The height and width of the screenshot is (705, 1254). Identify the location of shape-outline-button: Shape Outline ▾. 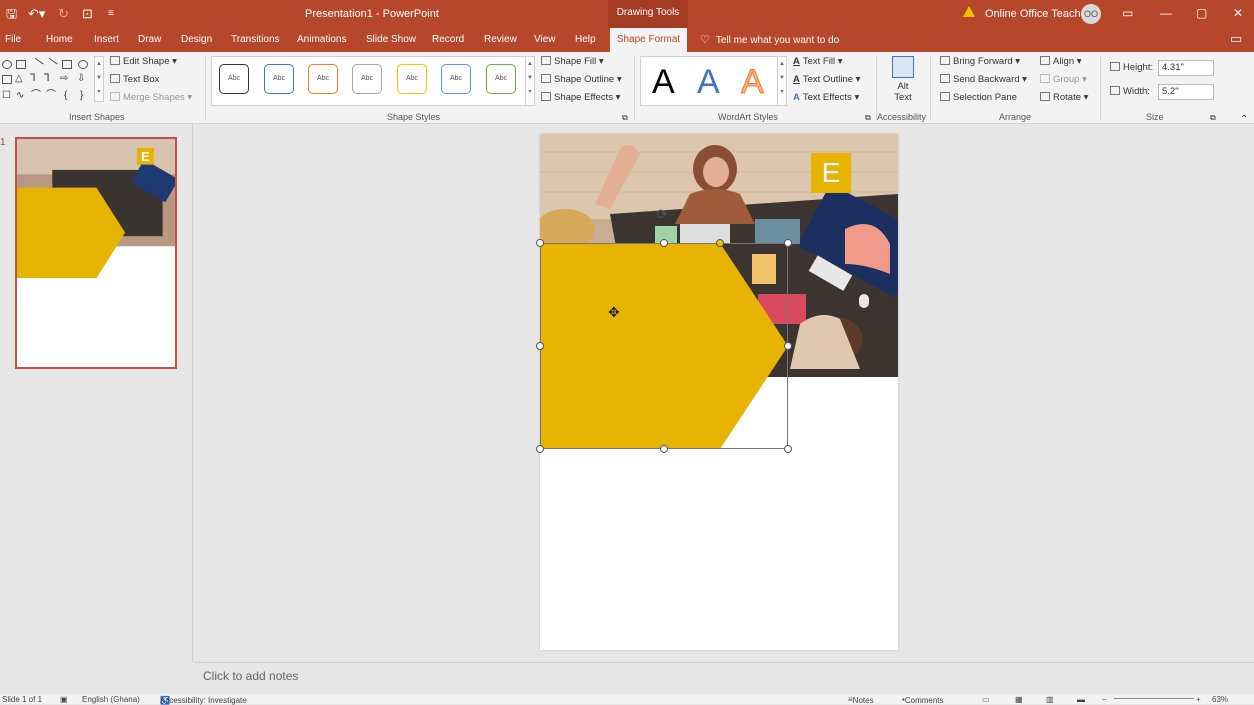
(581, 80).